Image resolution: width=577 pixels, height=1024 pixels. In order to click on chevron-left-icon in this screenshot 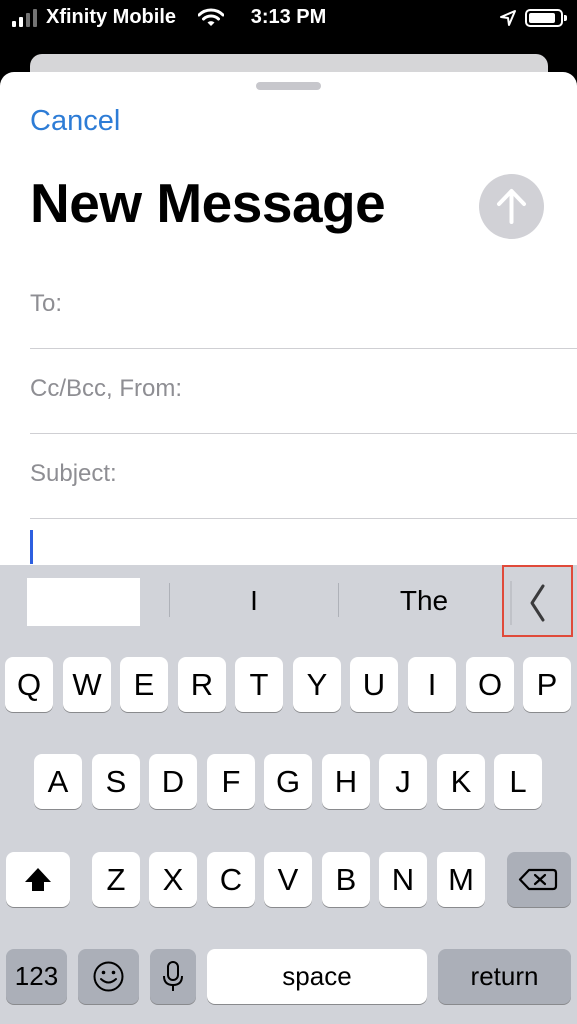, I will do `click(527, 603)`.